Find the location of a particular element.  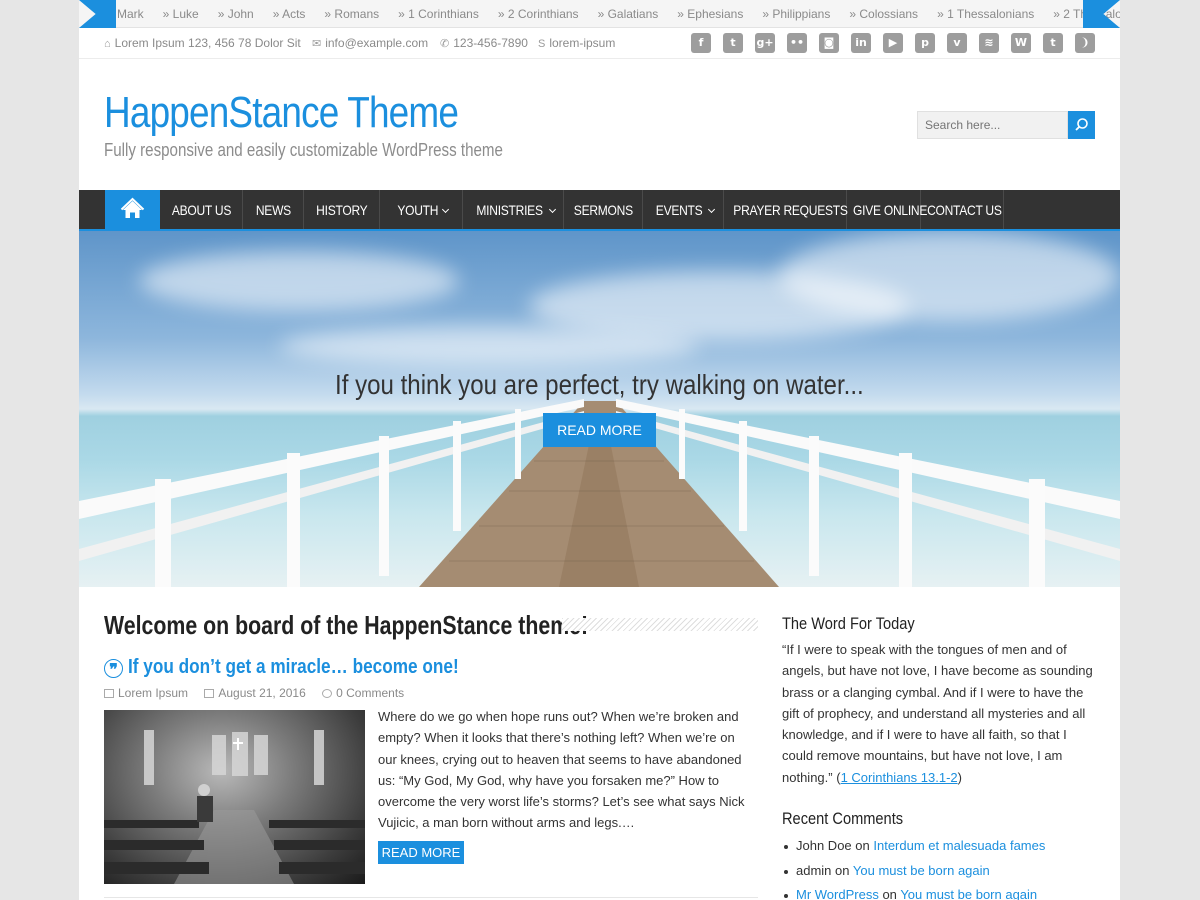

youtube-icon: ▶ is located at coordinates (893, 43).